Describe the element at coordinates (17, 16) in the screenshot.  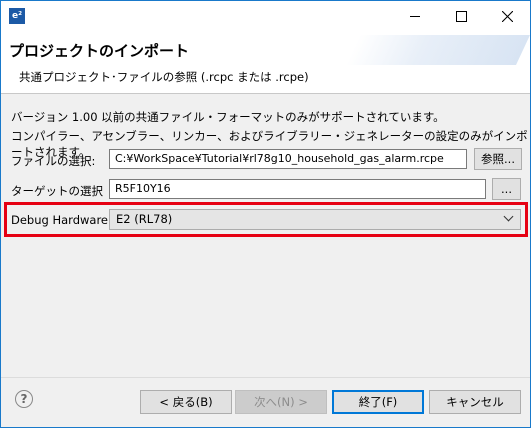
I see `e2-studio-icon: e²` at that location.